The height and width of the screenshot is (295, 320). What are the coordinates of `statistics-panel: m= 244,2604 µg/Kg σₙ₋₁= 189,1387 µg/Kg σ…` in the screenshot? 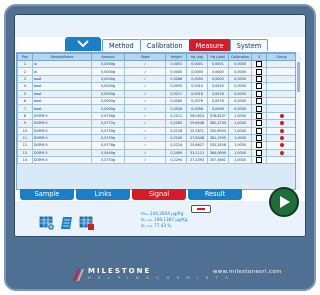 It's located at (164, 220).